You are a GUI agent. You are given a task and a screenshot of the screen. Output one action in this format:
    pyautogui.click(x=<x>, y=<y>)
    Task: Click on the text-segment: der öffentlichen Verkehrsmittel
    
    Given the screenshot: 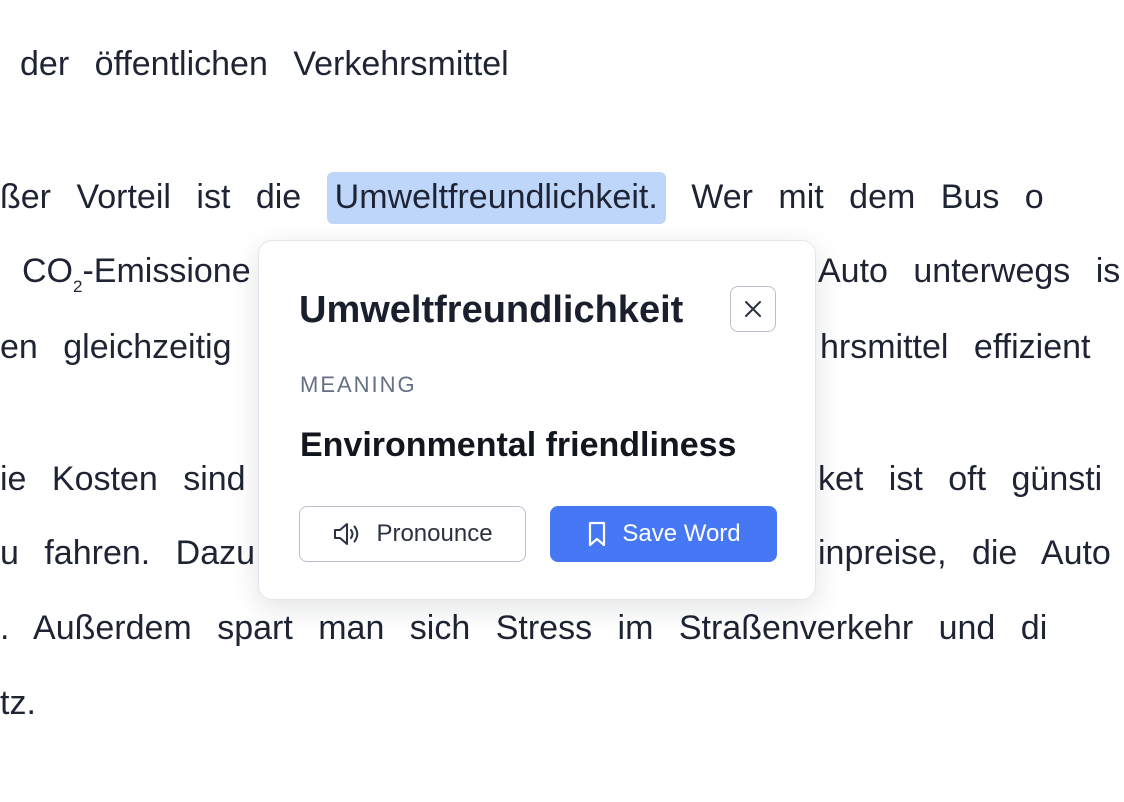 What is the action you would take?
    pyautogui.click(x=264, y=64)
    